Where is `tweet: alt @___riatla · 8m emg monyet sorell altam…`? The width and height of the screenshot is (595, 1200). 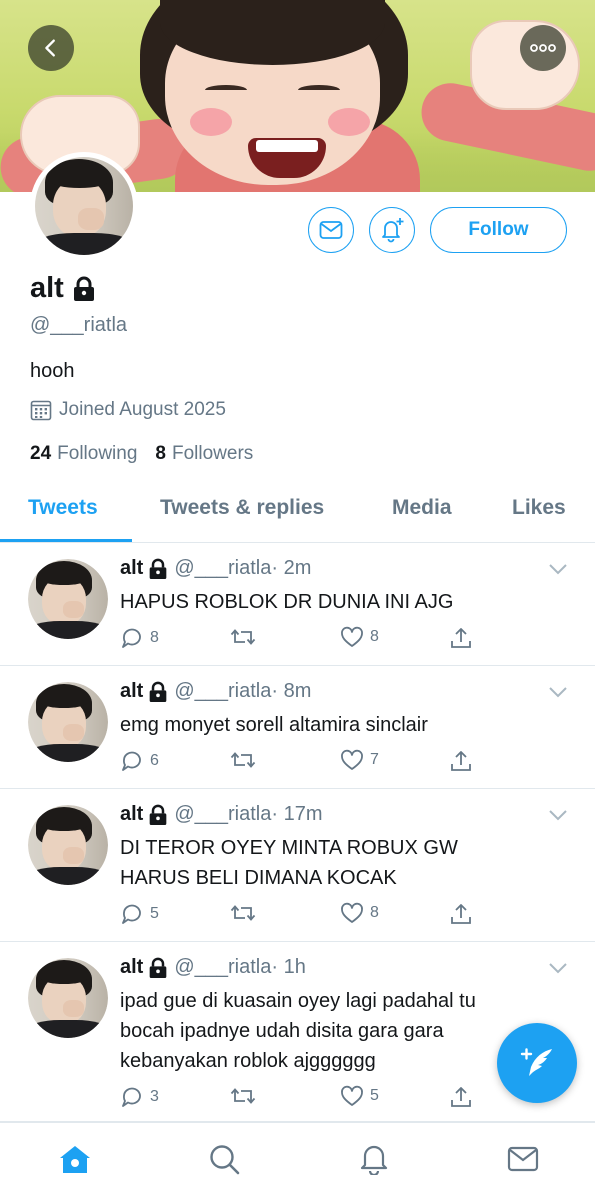 tweet: alt @___riatla · 8m emg monyet sorell altam… is located at coordinates (297, 727).